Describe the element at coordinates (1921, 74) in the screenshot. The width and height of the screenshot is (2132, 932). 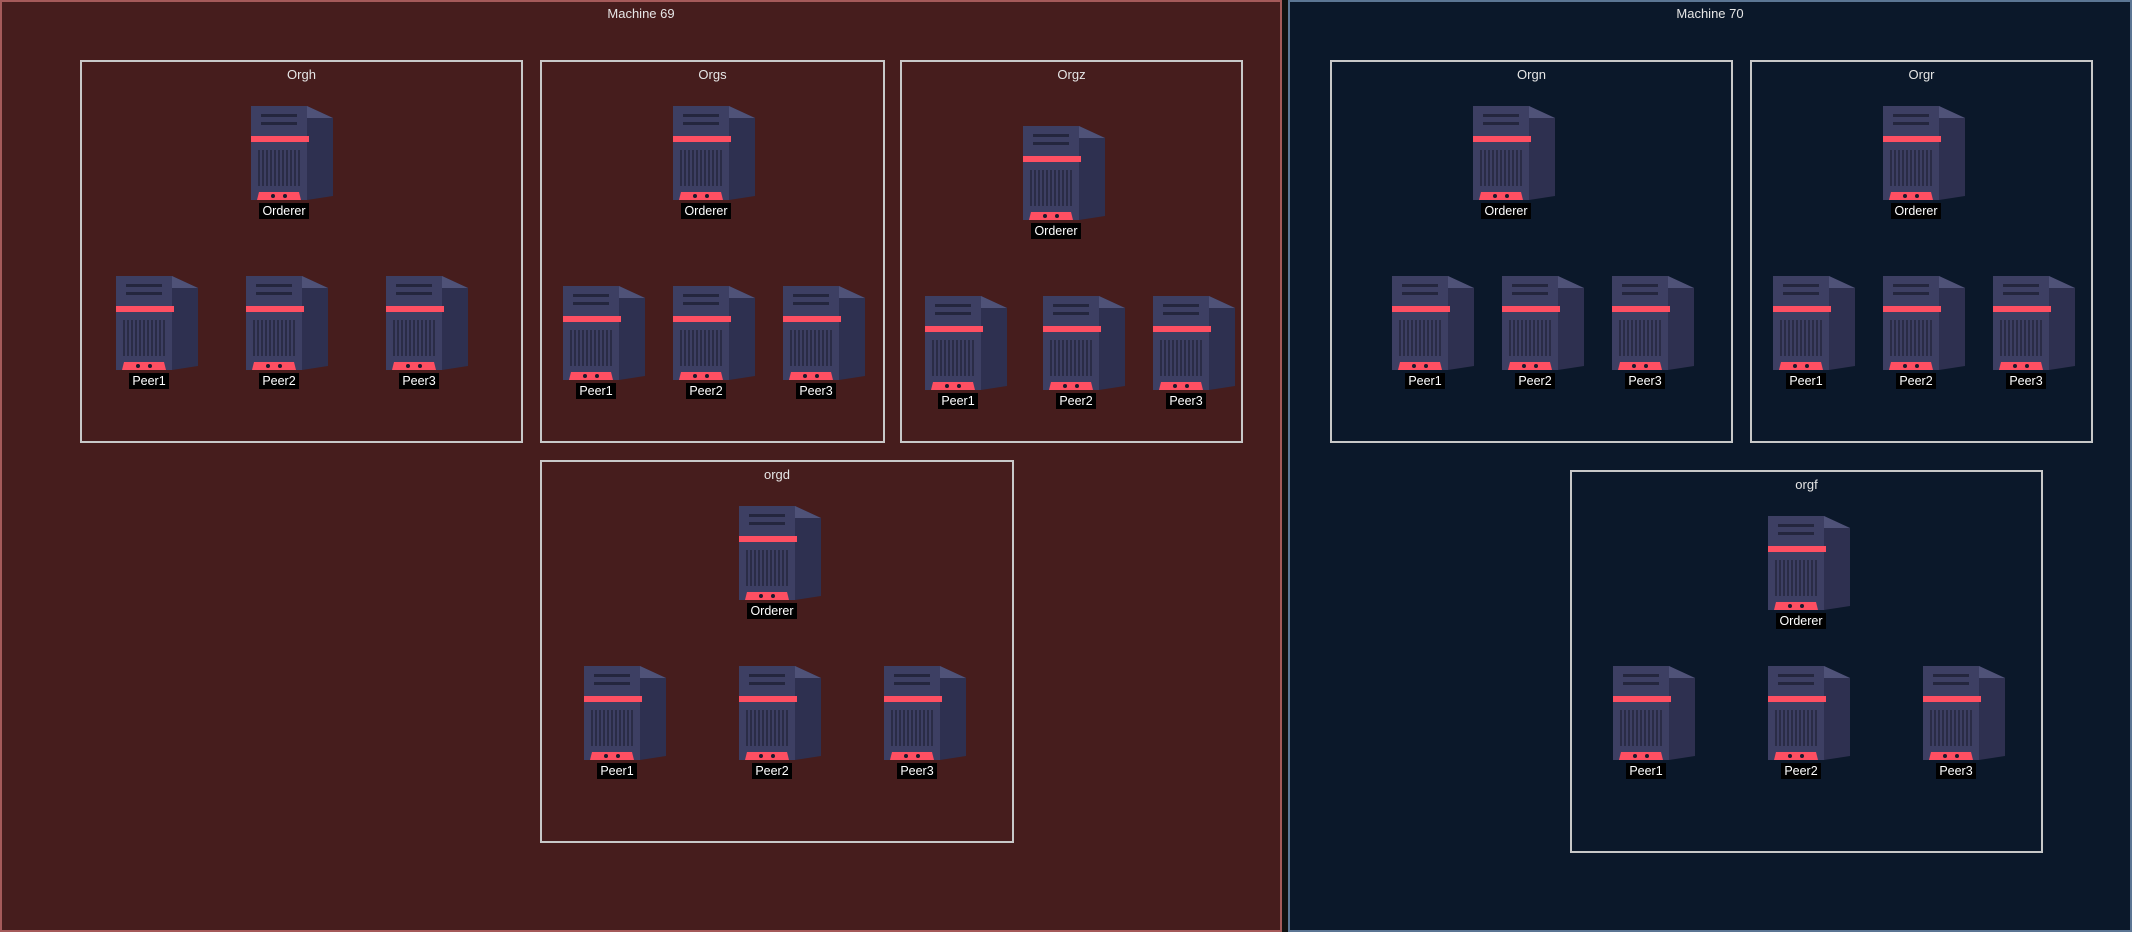
I see `org-title: Orgr` at that location.